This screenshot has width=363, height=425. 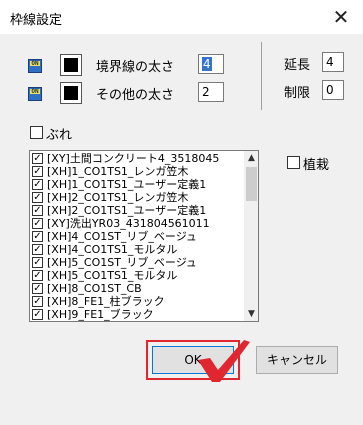 I want to click on list-item-label: [XH]4_CO1TS1_モルタル, so click(x=112, y=249).